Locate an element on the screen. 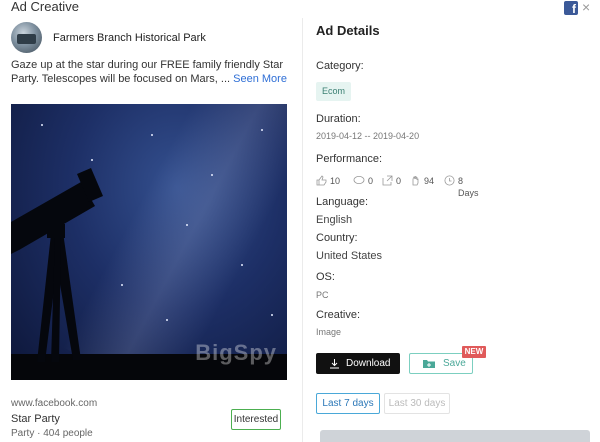  modal-title: Ad Creative is located at coordinates (45, 7).